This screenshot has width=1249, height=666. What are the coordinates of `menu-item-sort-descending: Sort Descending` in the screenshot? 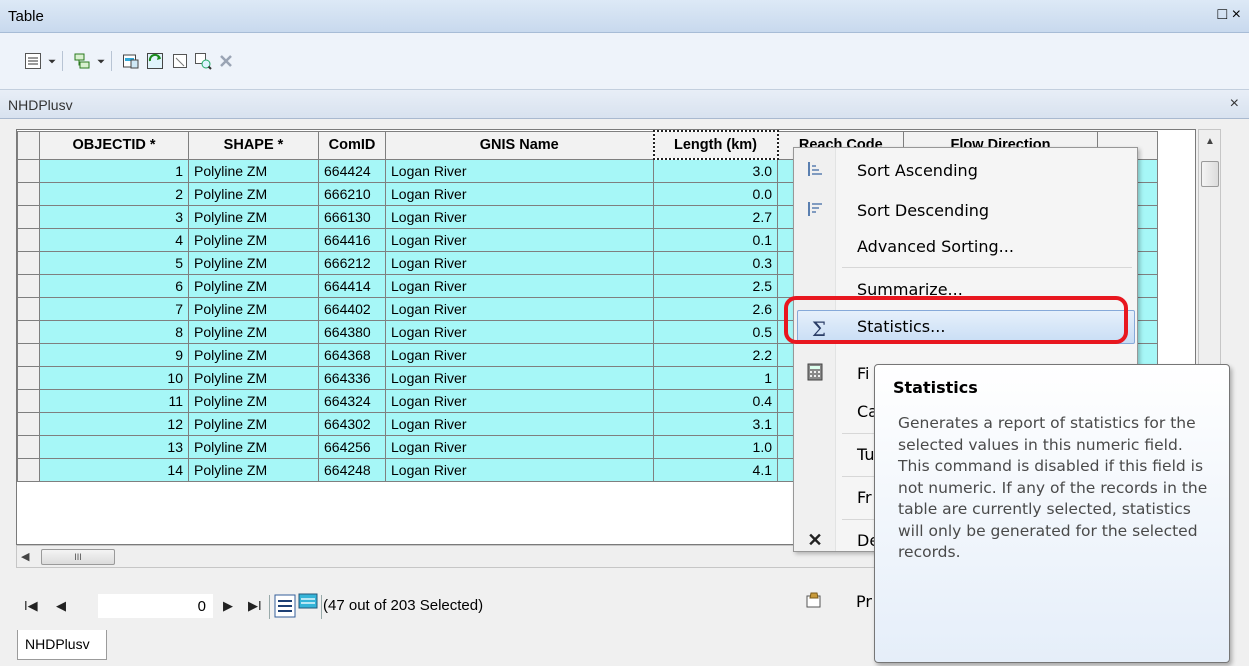 It's located at (965, 211).